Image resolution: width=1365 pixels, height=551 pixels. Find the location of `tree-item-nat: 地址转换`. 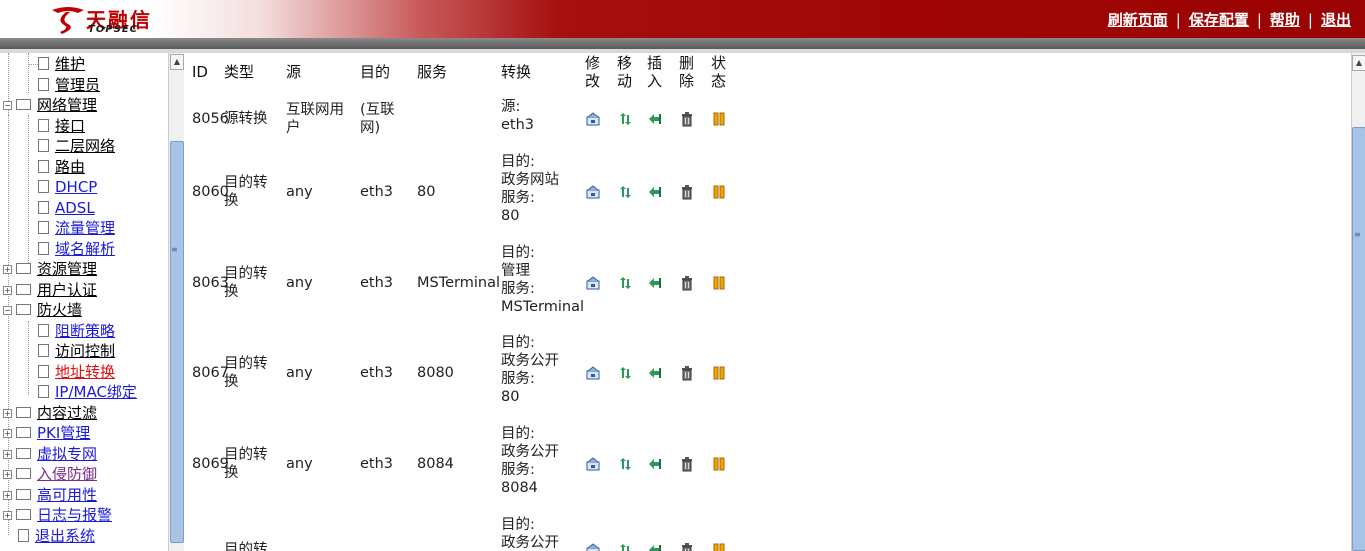

tree-item-nat: 地址转换 is located at coordinates (71, 372).